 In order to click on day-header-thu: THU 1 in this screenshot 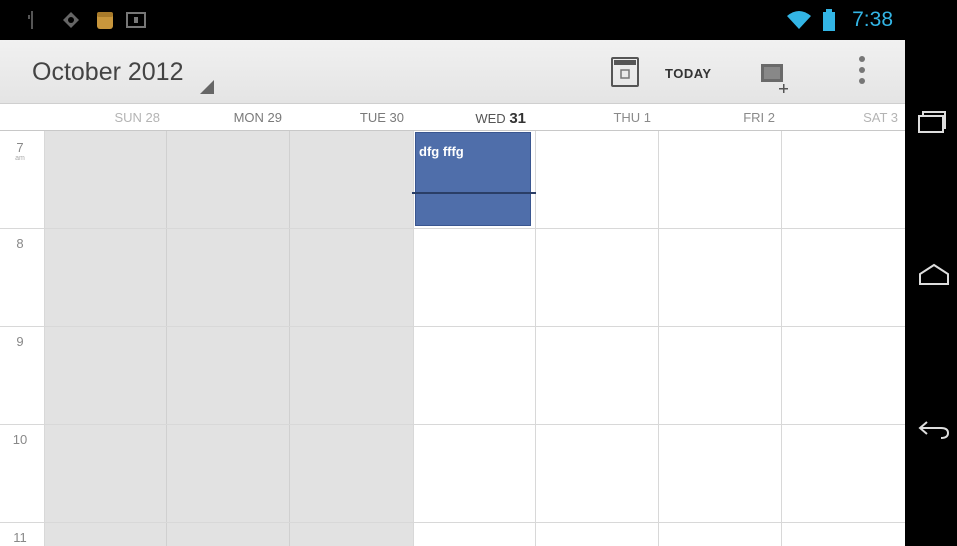, I will do `click(596, 117)`.